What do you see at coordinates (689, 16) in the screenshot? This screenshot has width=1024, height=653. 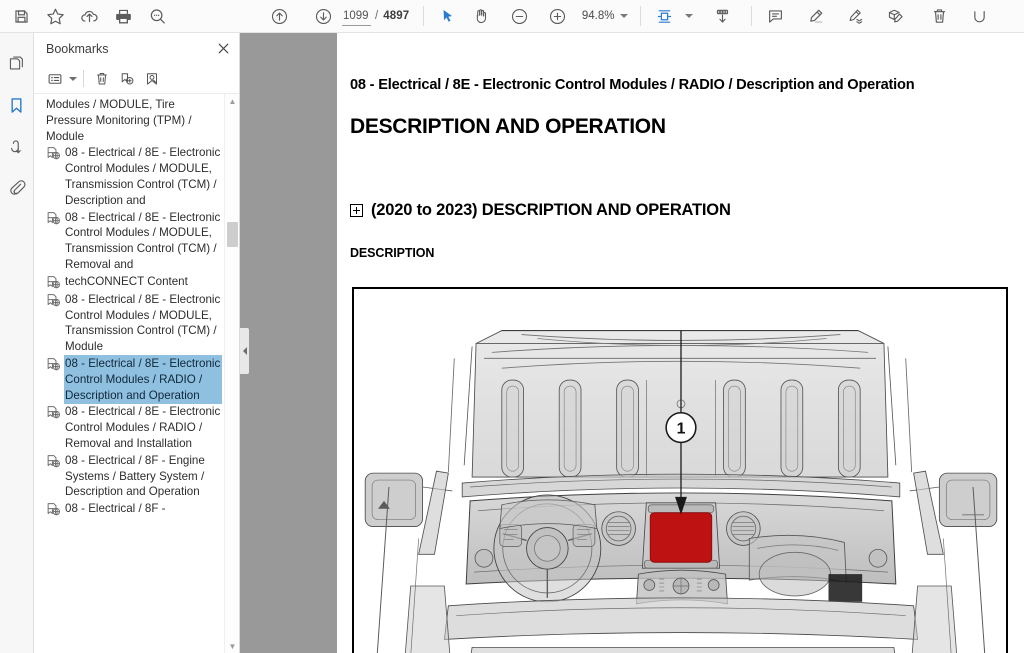 I see `fit-page-dropdown-chevron-icon` at bounding box center [689, 16].